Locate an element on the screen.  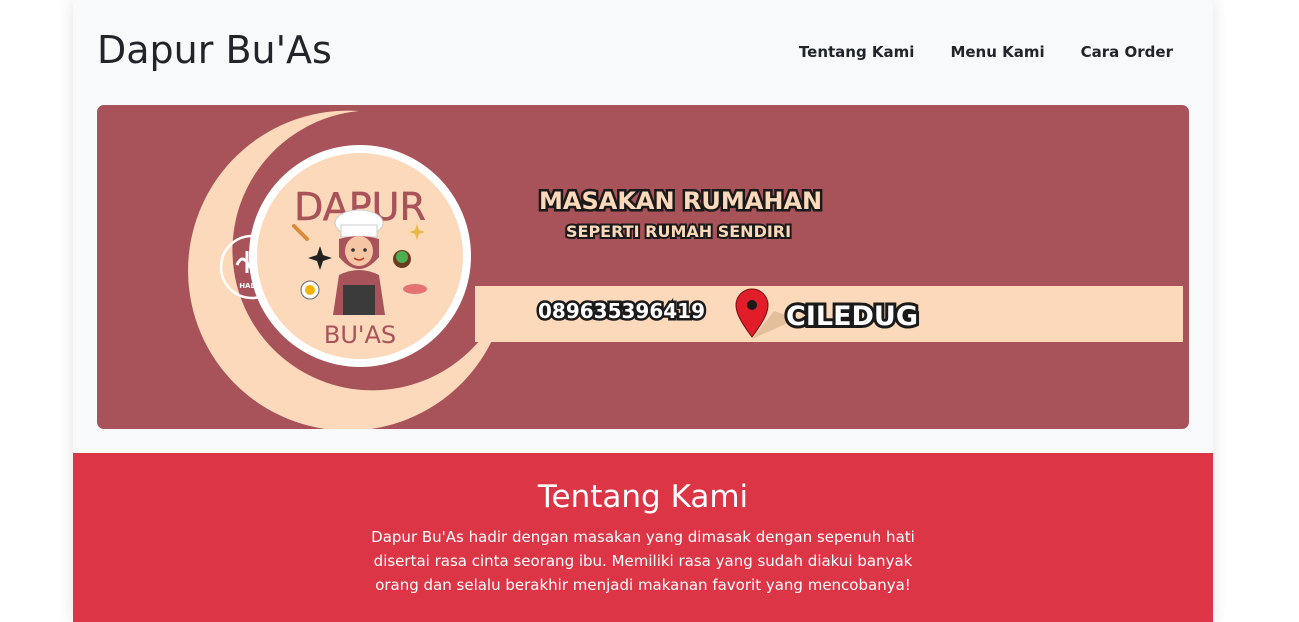
dapur-buas-logo: DAPUR BU'AS is located at coordinates (360, 256).